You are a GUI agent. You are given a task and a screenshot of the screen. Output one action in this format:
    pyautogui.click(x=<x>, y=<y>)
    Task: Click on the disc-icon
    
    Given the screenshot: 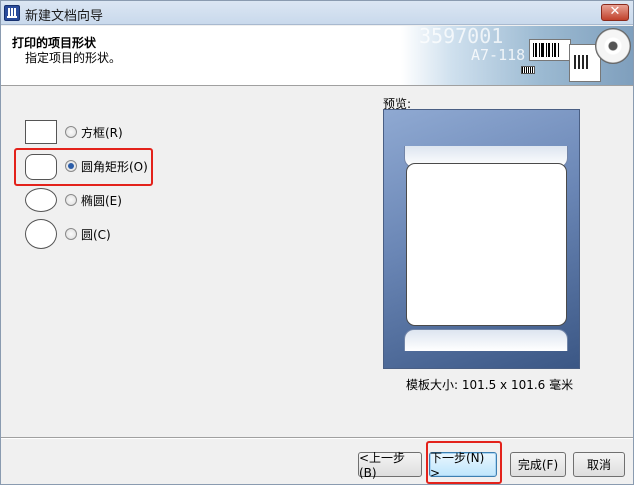 What is the action you would take?
    pyautogui.click(x=613, y=46)
    